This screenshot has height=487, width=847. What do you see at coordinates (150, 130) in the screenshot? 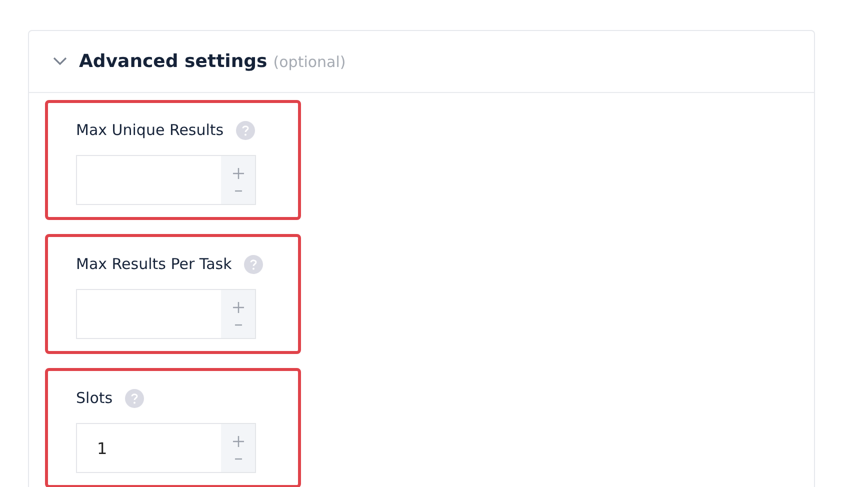
I see `field-label: Max Unique Results` at bounding box center [150, 130].